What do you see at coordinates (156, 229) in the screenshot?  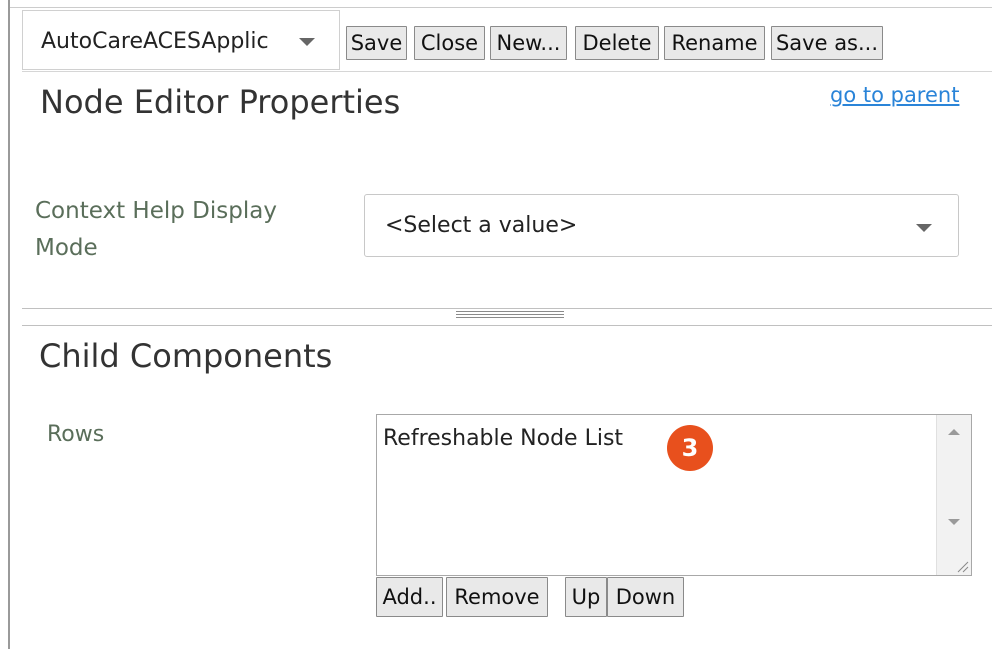 I see `context-help-label: Context Help Display Mode` at bounding box center [156, 229].